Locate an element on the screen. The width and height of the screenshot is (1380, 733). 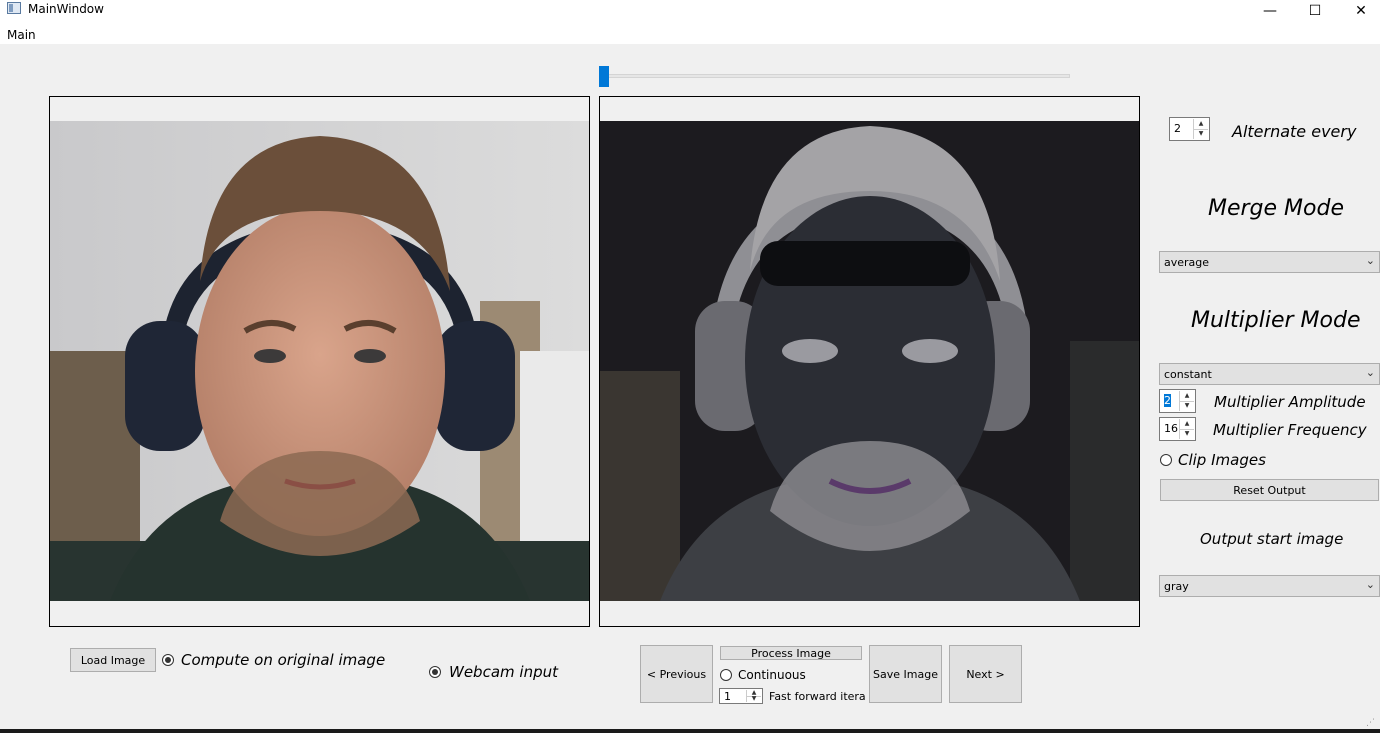
multiplier-frequency-value: 16 is located at coordinates (1171, 428).